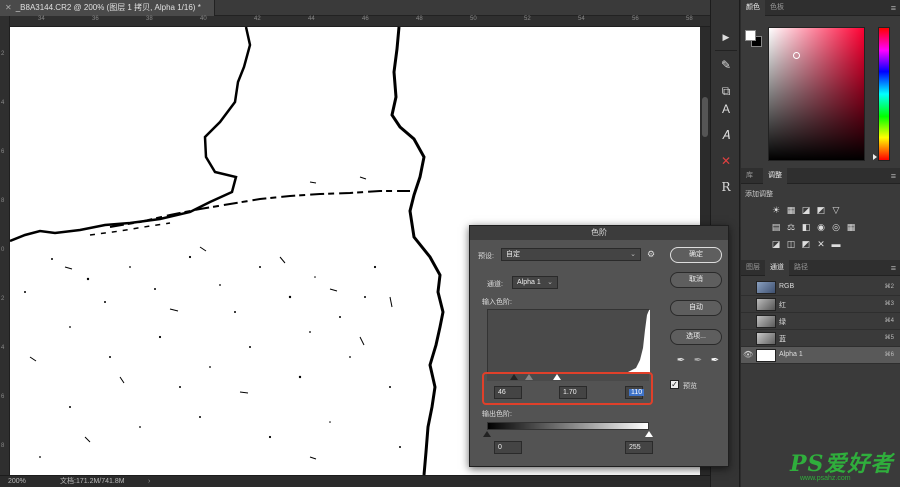  What do you see at coordinates (776, 244) in the screenshot?
I see `invert-icon: ◪` at bounding box center [776, 244].